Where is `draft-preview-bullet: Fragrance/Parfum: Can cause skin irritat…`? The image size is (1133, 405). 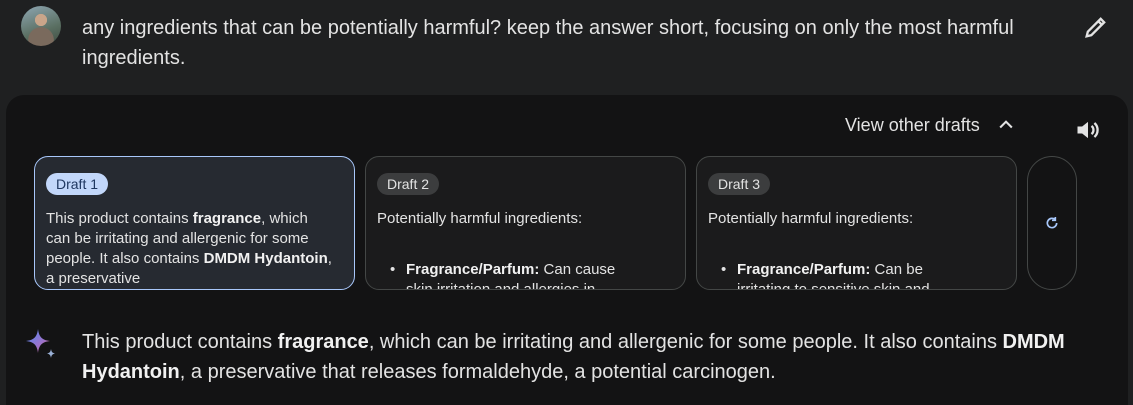
draft-preview-bullet: Fragrance/Parfum: Can cause skin irritat… is located at coordinates (518, 274).